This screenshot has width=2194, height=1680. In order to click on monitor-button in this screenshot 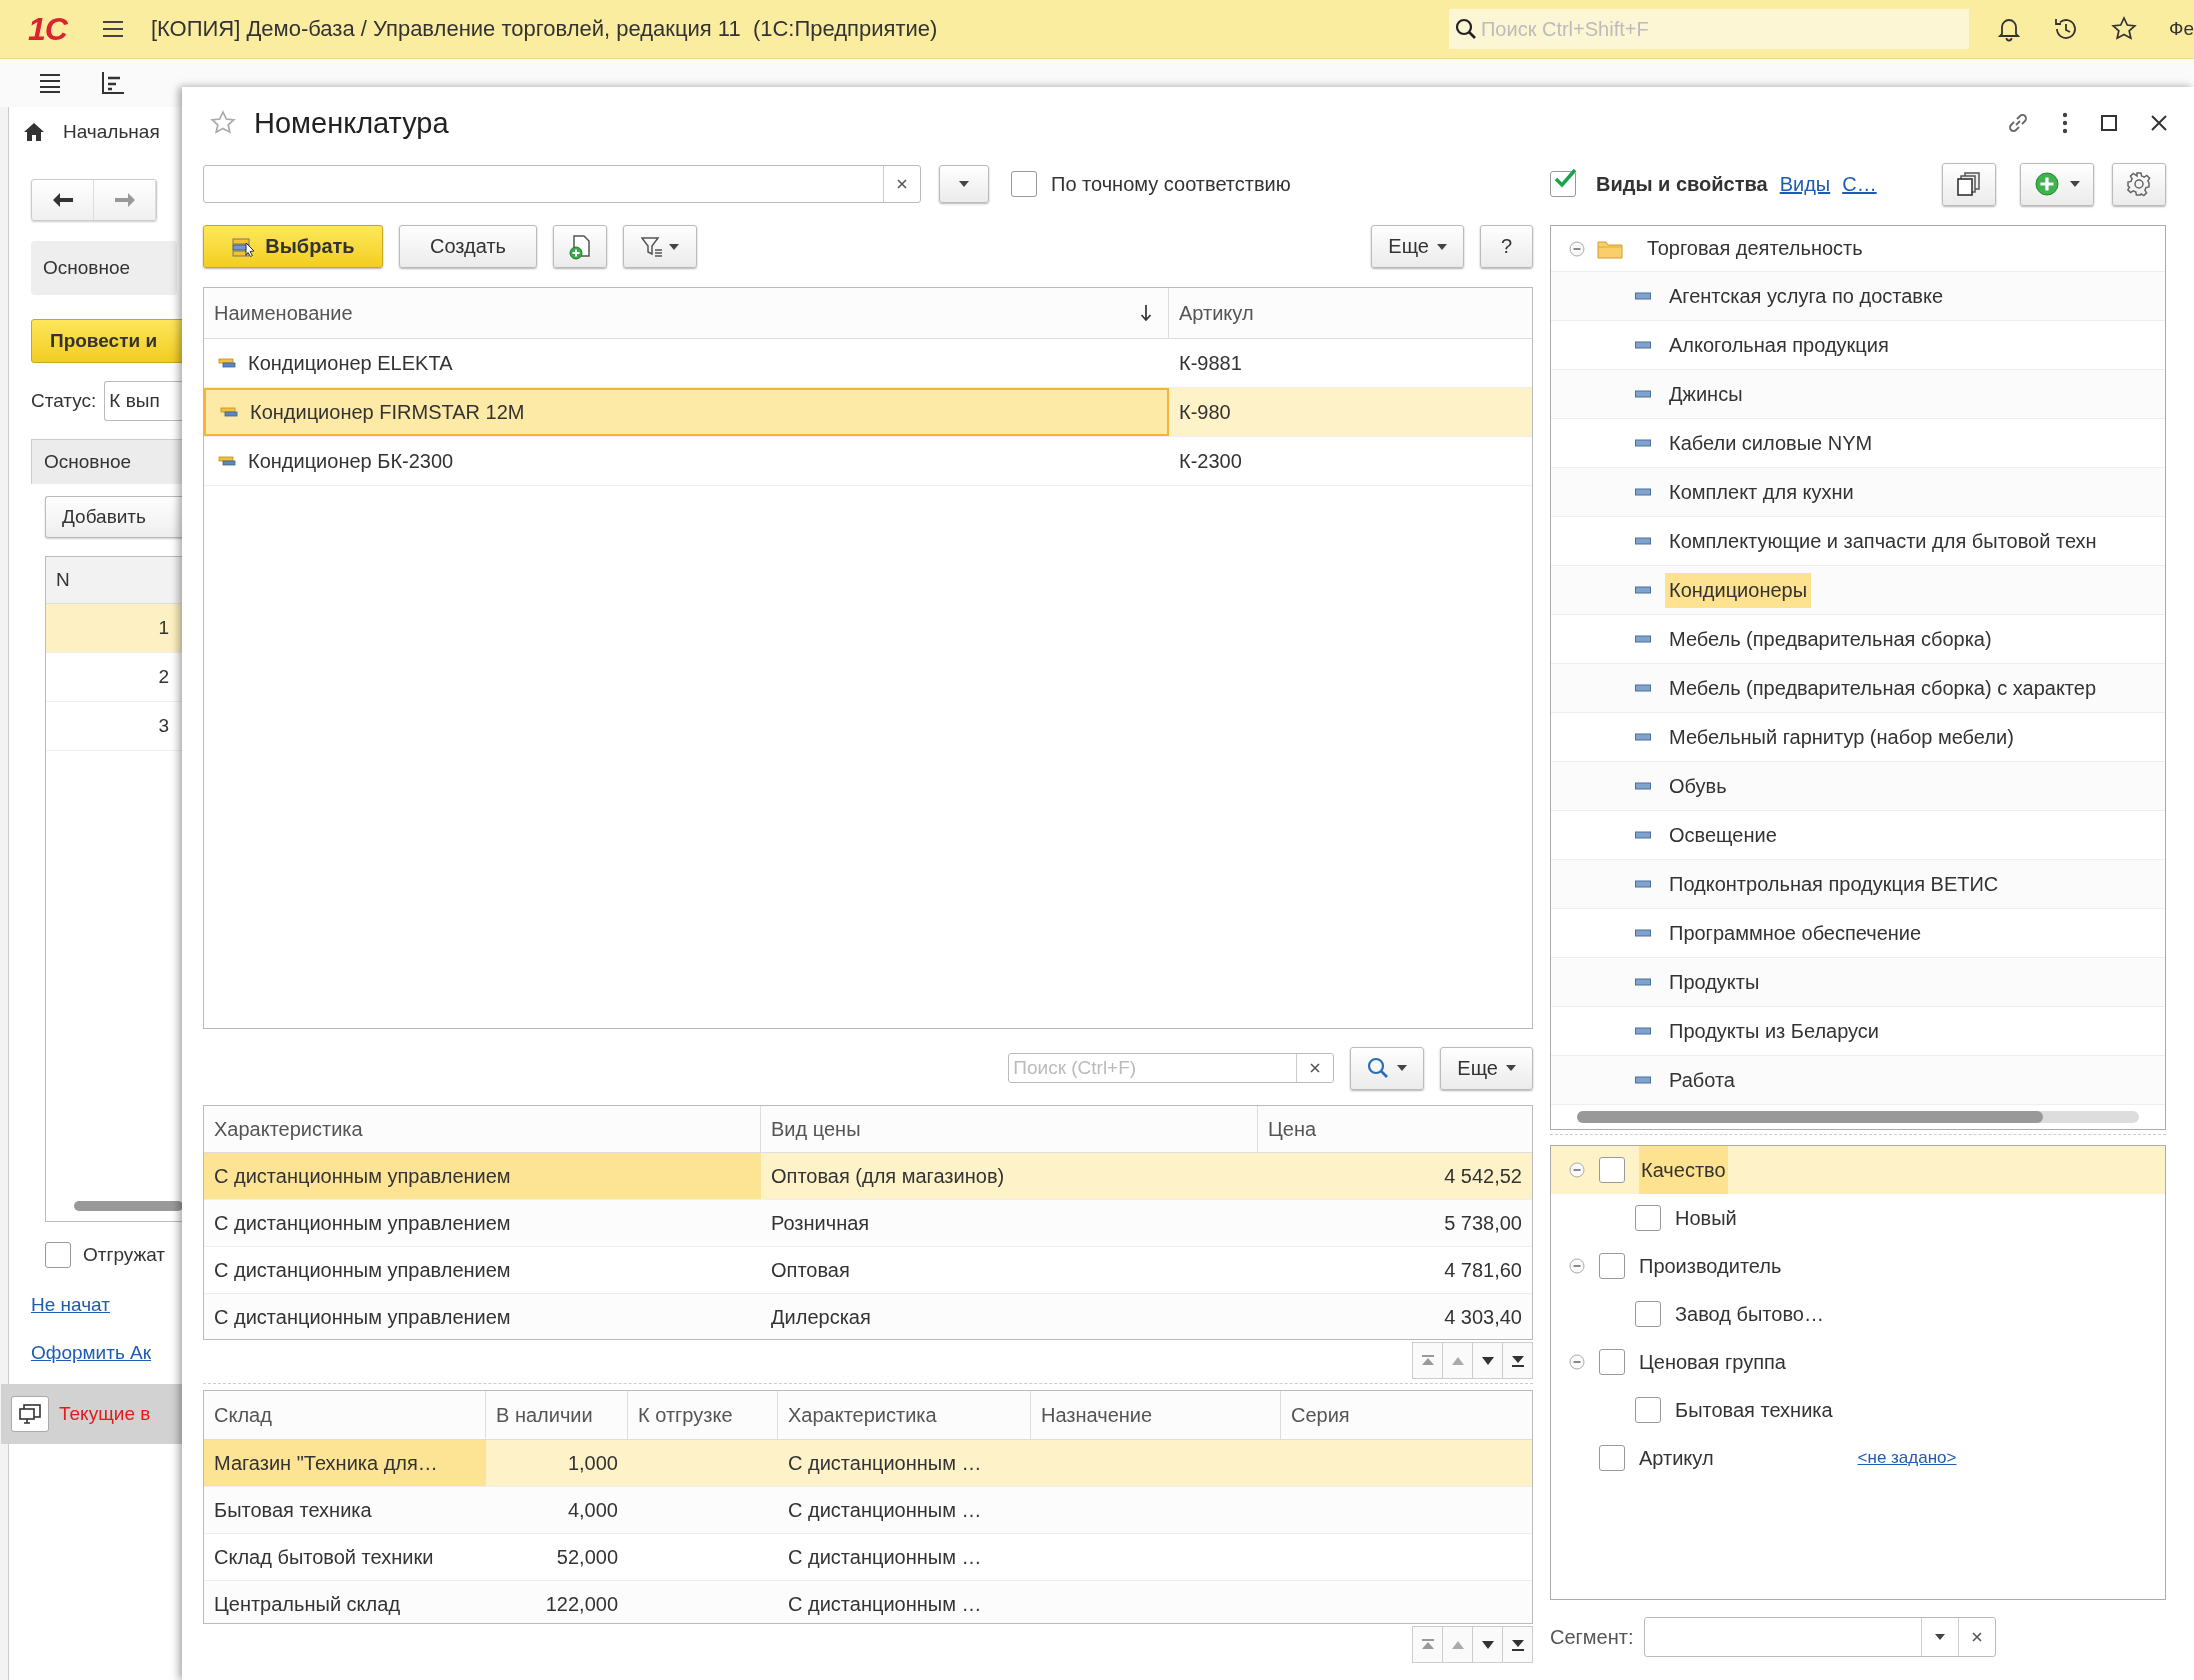, I will do `click(30, 1414)`.